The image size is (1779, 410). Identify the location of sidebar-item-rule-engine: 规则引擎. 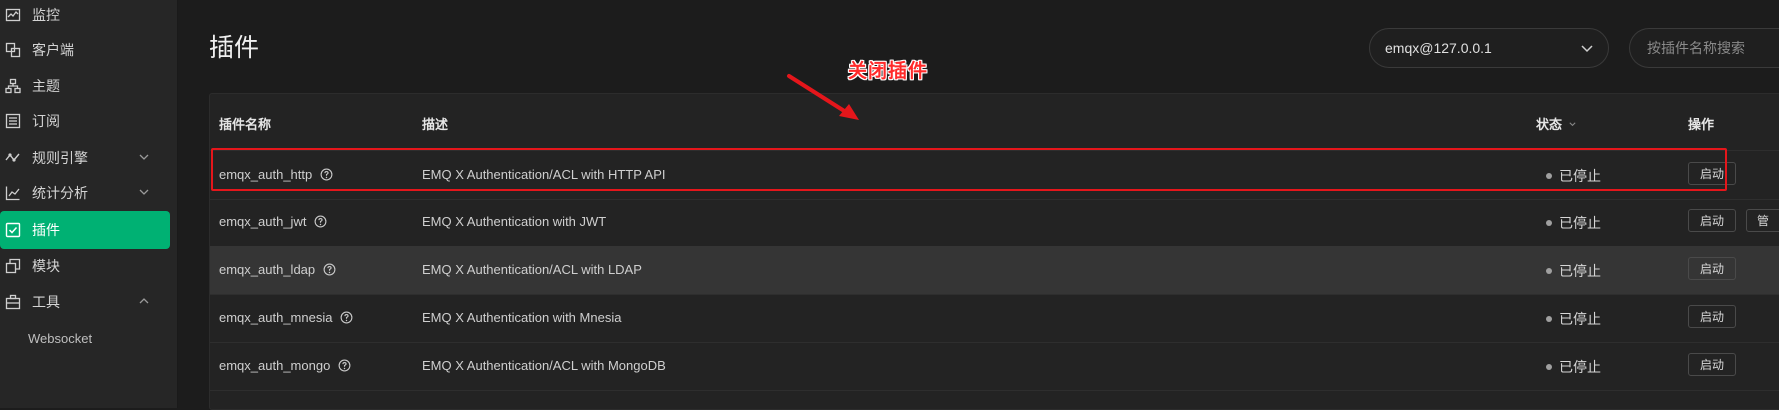
(85, 158).